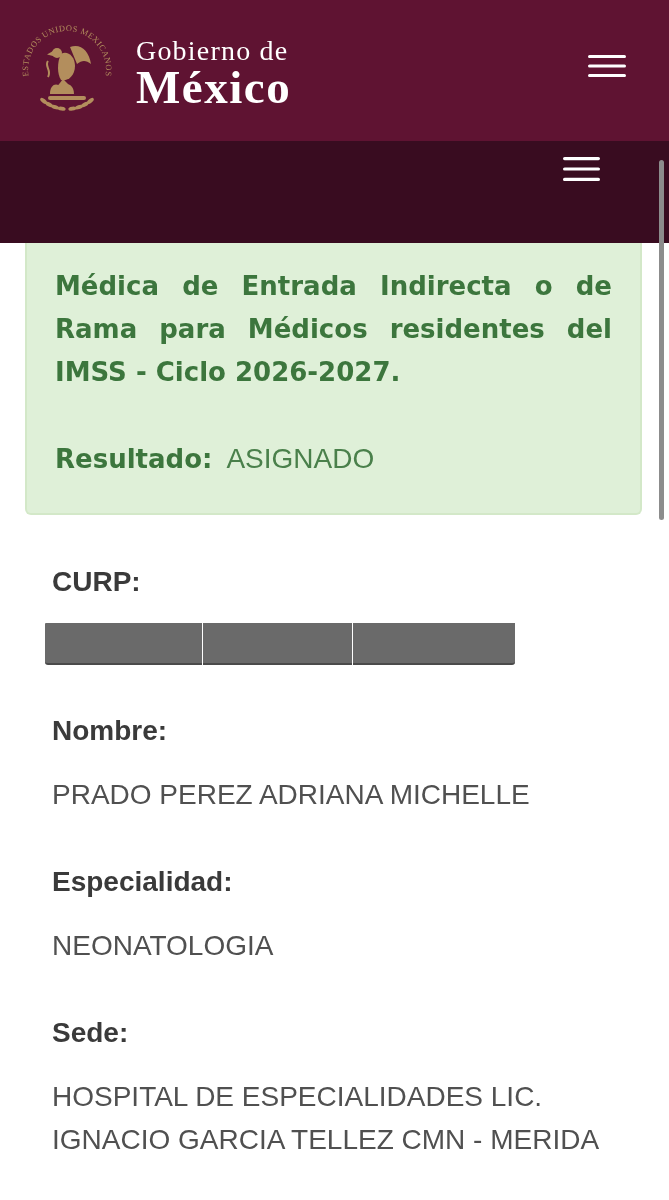 The image size is (669, 1200). What do you see at coordinates (143, 882) in the screenshot?
I see `field-label: Especialidad:` at bounding box center [143, 882].